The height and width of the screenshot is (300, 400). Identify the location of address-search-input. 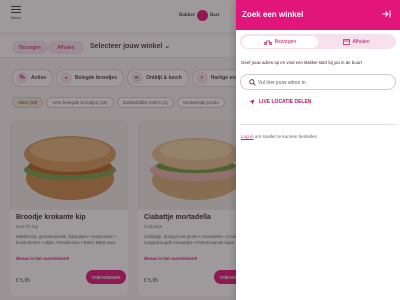
(325, 82).